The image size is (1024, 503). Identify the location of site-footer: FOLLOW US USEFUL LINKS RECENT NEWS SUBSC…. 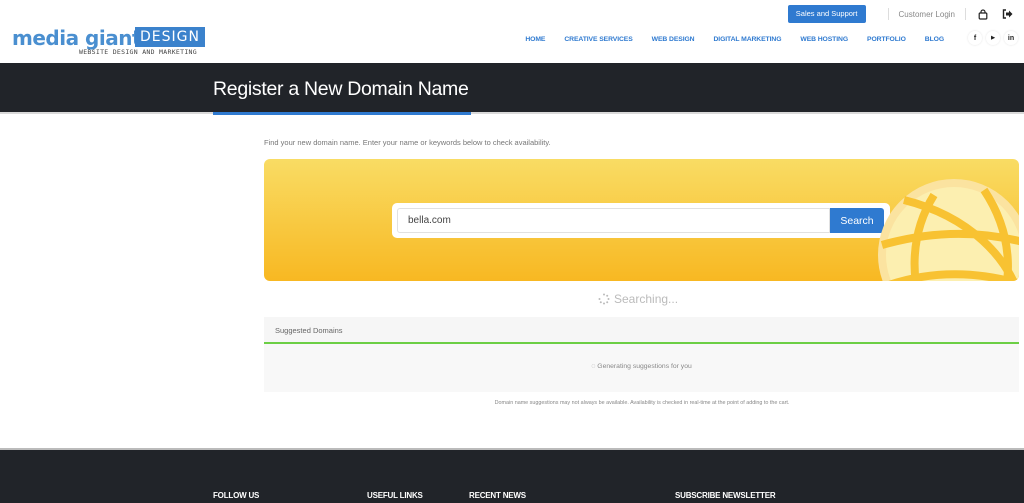
(512, 475).